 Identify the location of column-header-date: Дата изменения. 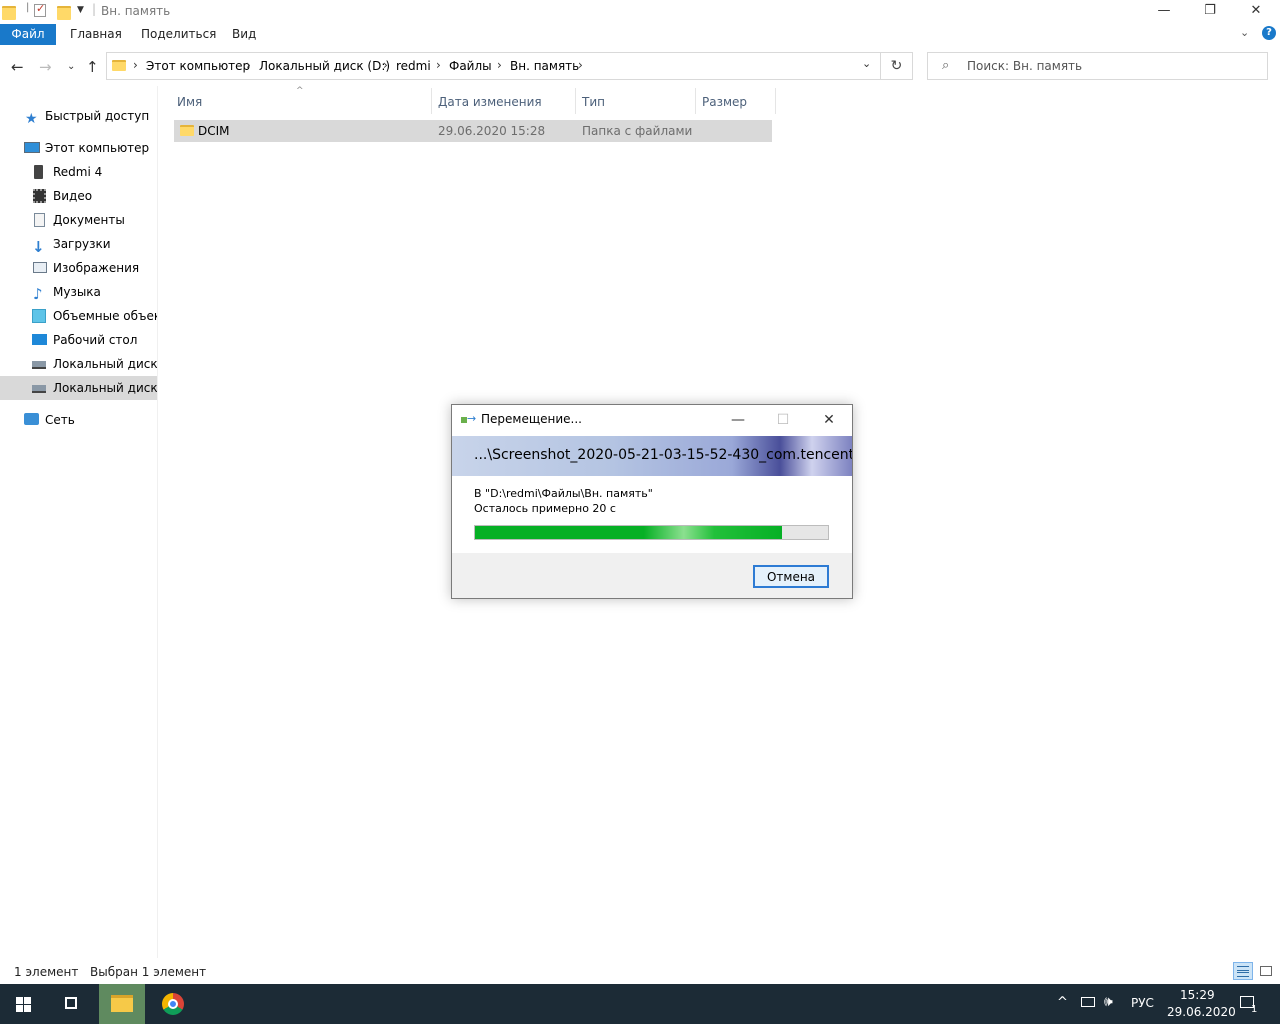
(490, 105).